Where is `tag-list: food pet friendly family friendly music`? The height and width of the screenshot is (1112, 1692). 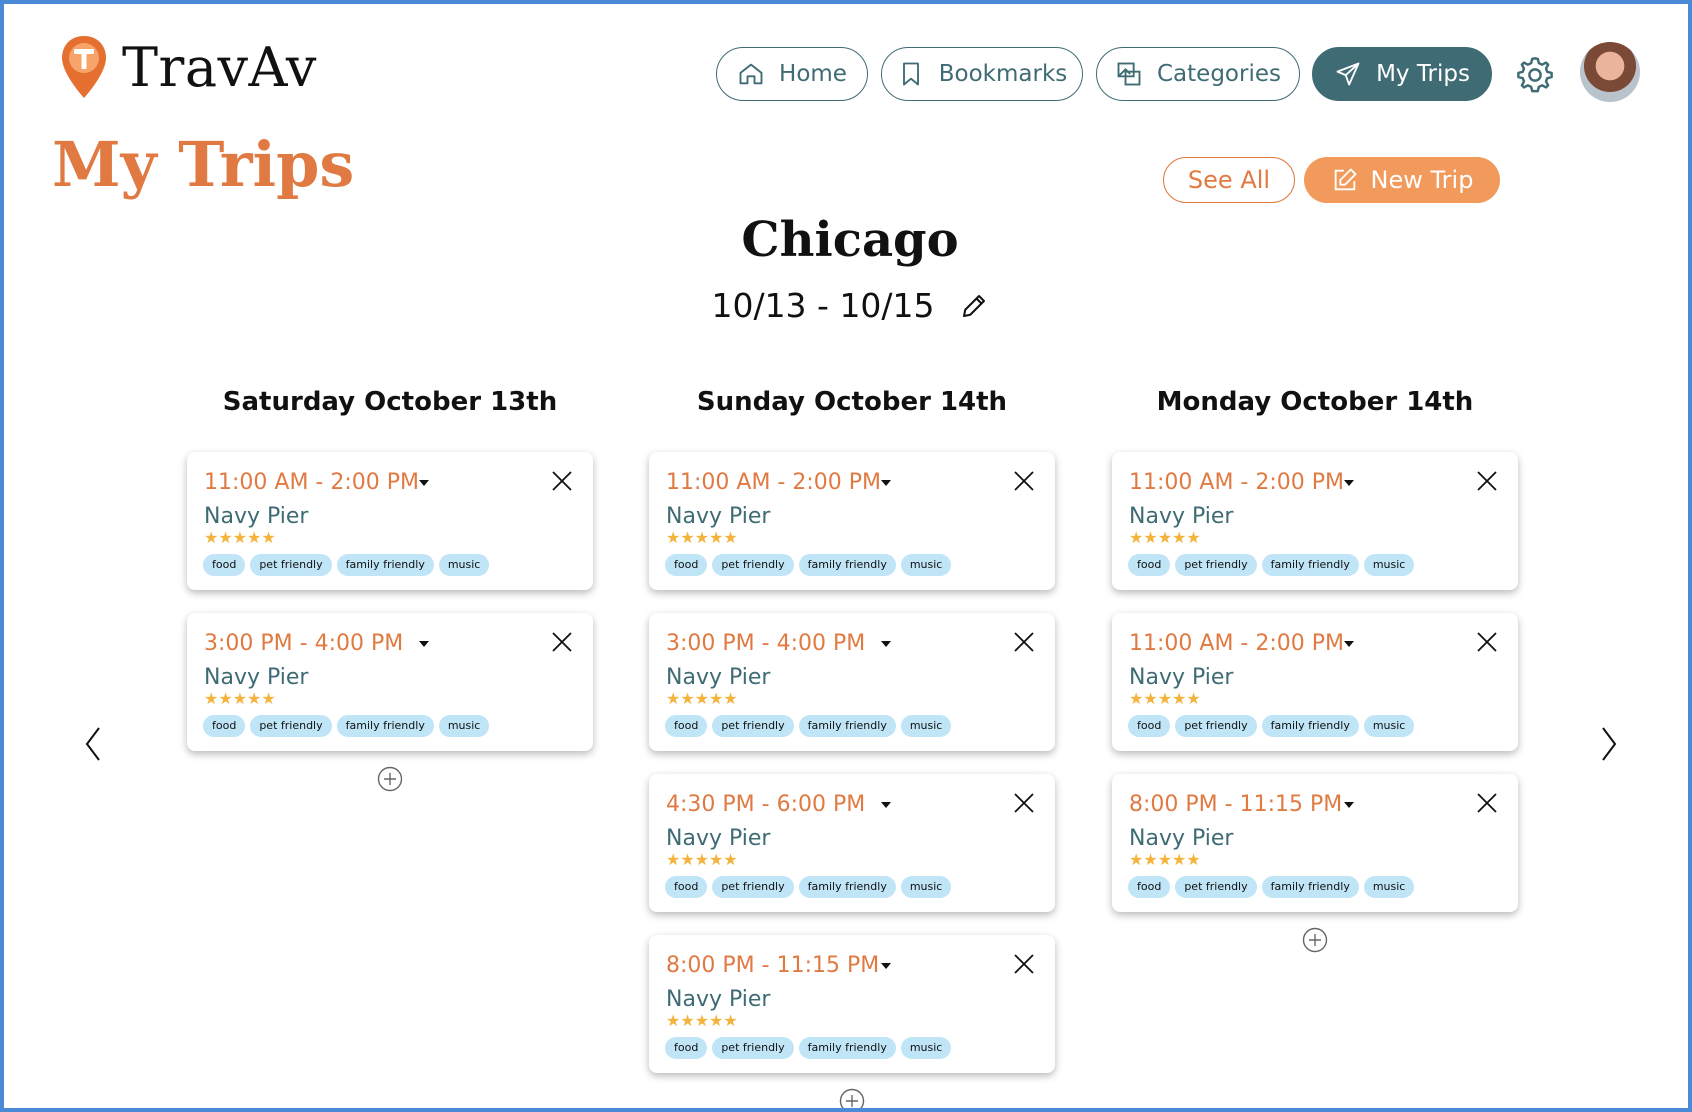 tag-list: food pet friendly family friendly music is located at coordinates (810, 565).